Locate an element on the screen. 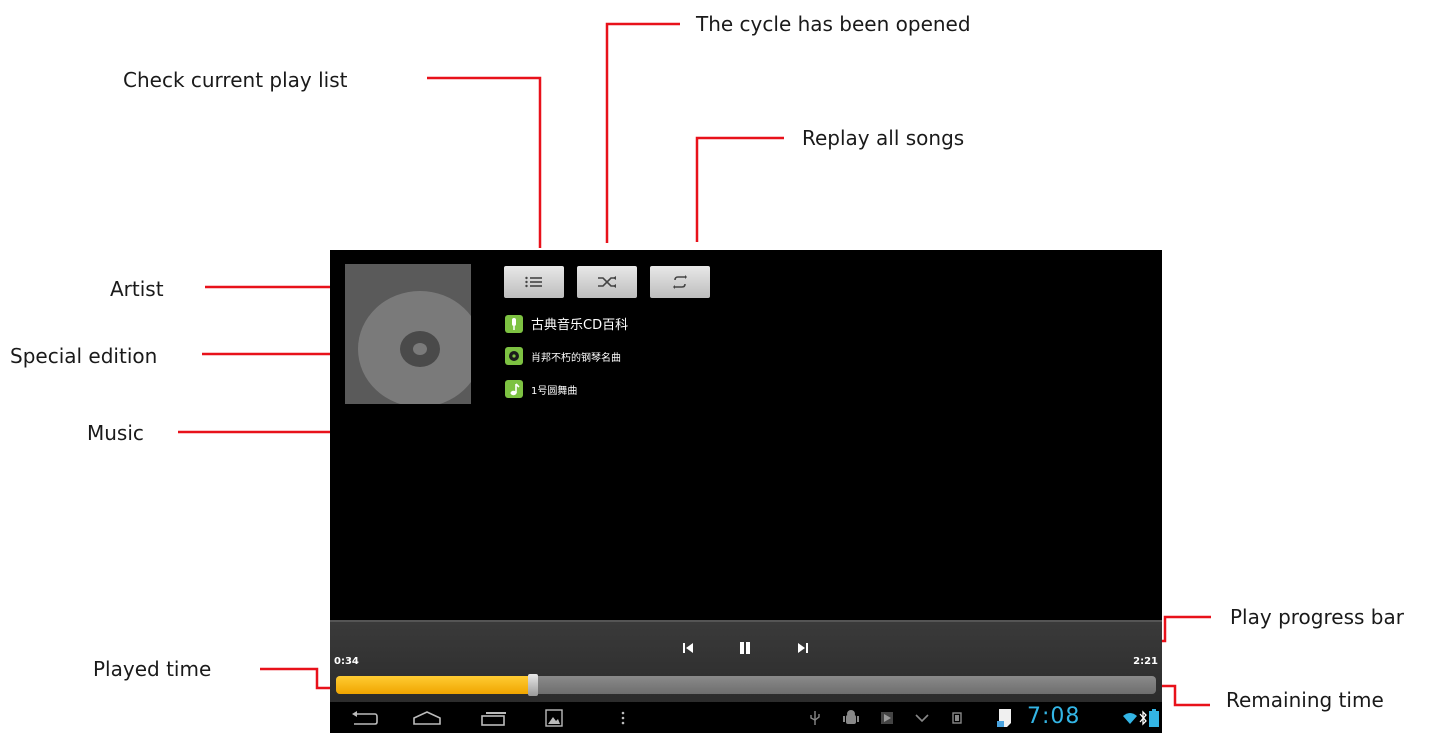  wifi-status is located at coordinates (1130, 718).